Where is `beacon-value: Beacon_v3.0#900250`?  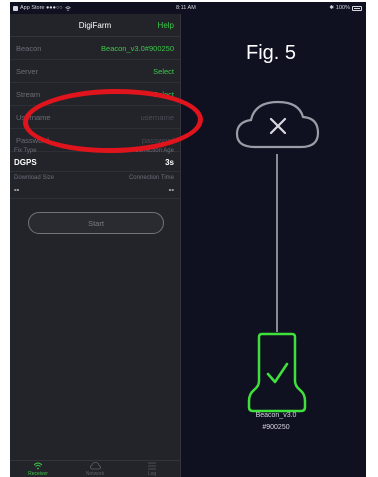 beacon-value: Beacon_v3.0#900250 is located at coordinates (137, 48).